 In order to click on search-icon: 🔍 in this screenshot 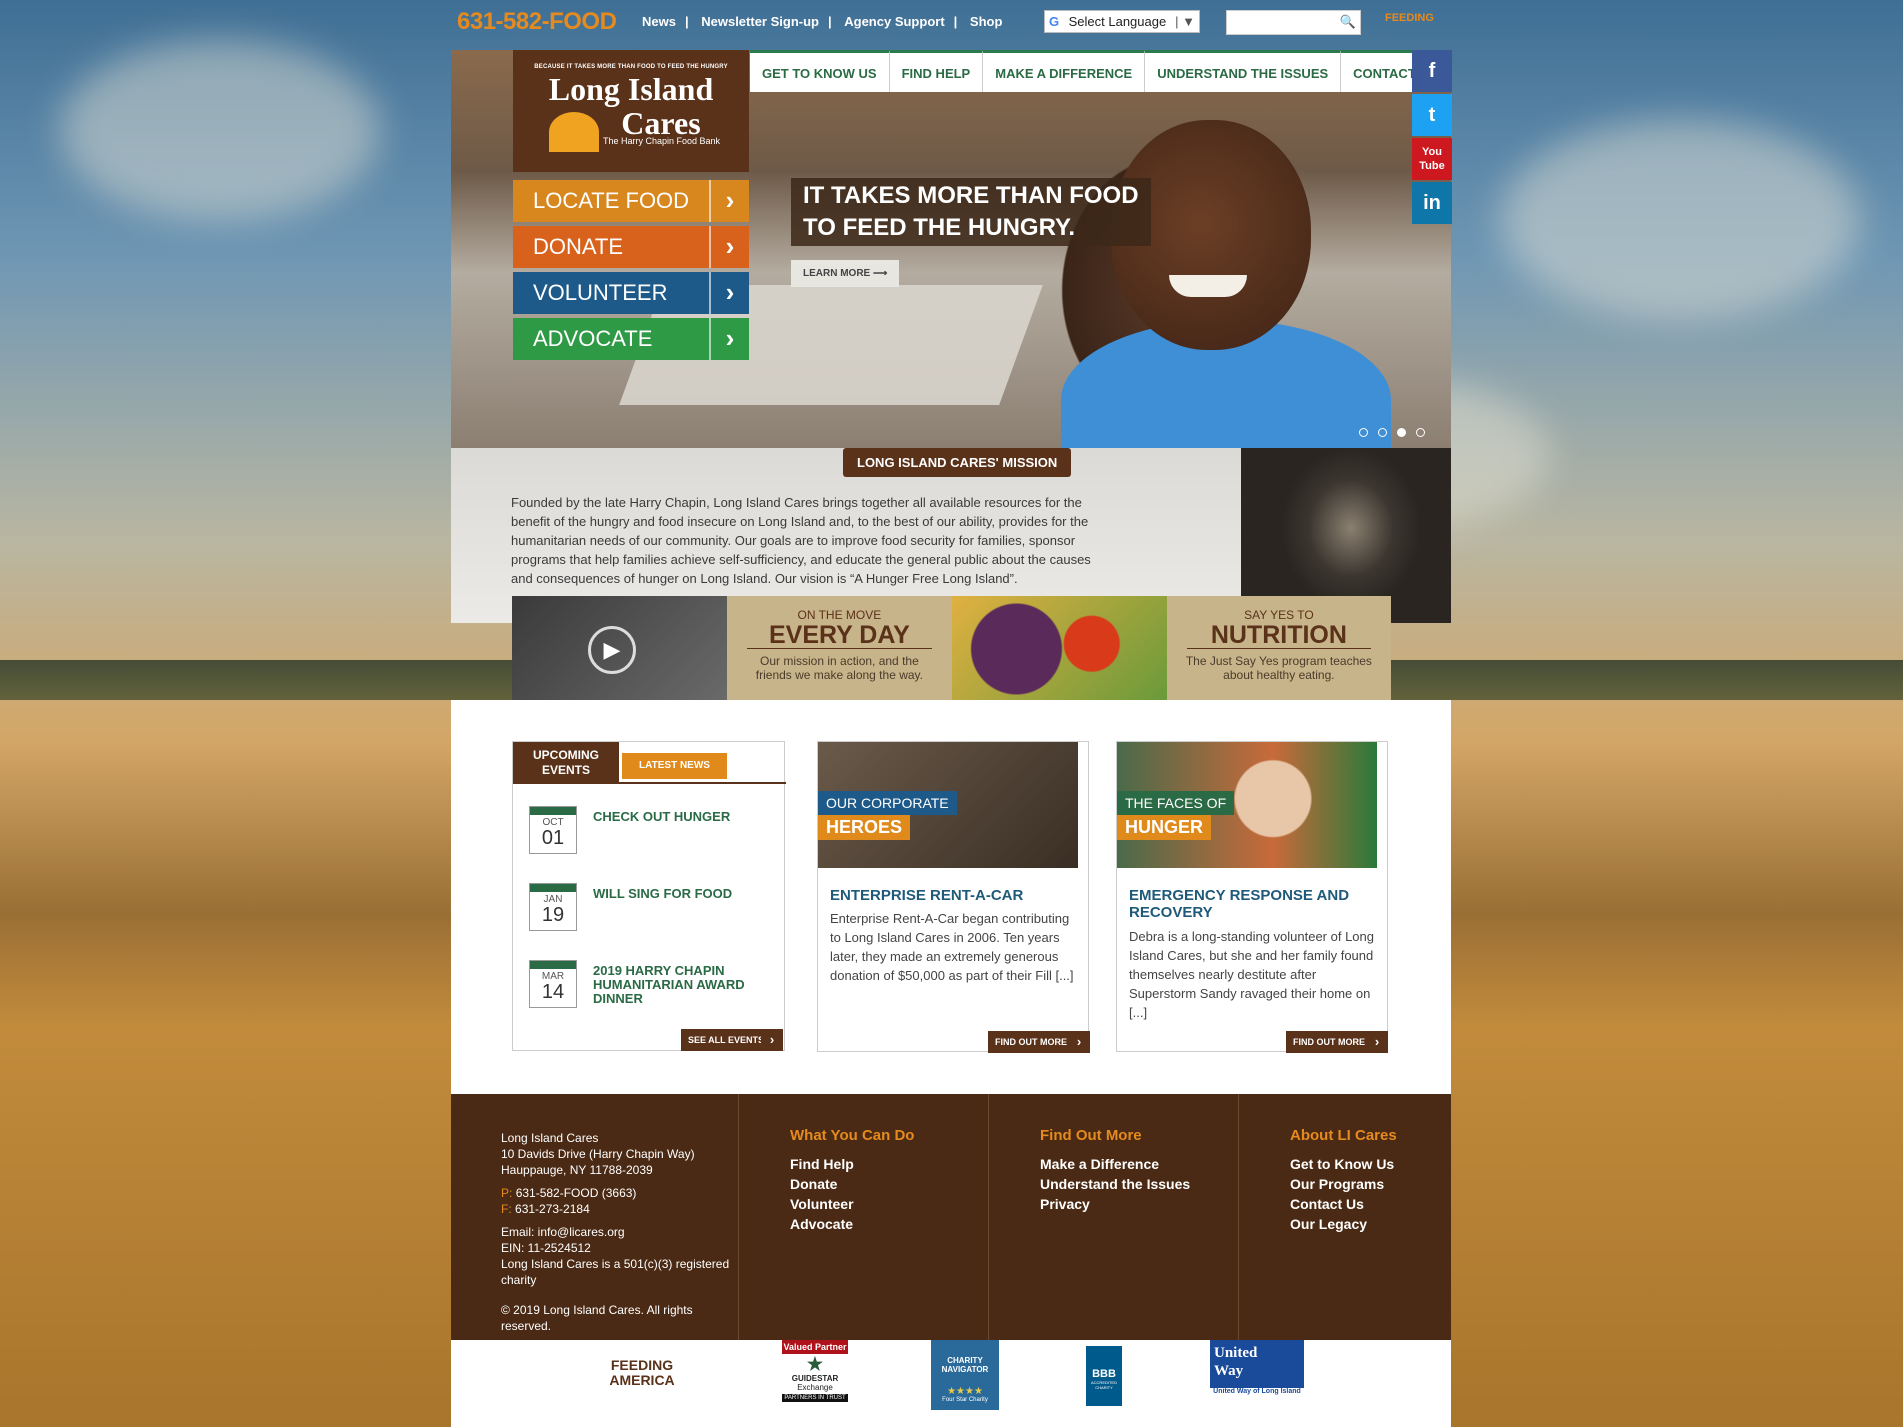, I will do `click(1348, 22)`.